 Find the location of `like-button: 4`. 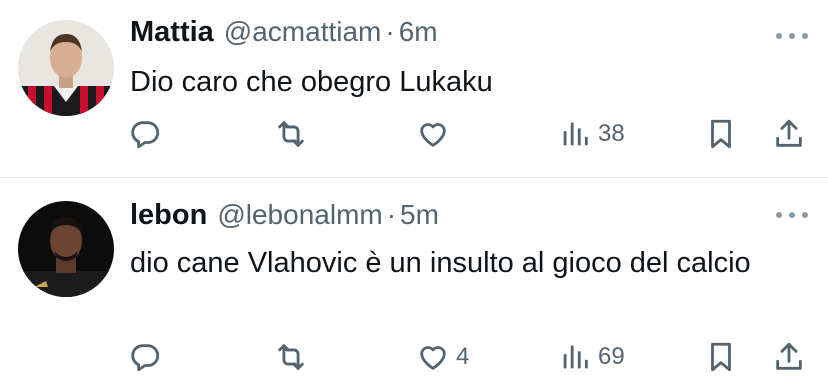

like-button: 4 is located at coordinates (442, 357).